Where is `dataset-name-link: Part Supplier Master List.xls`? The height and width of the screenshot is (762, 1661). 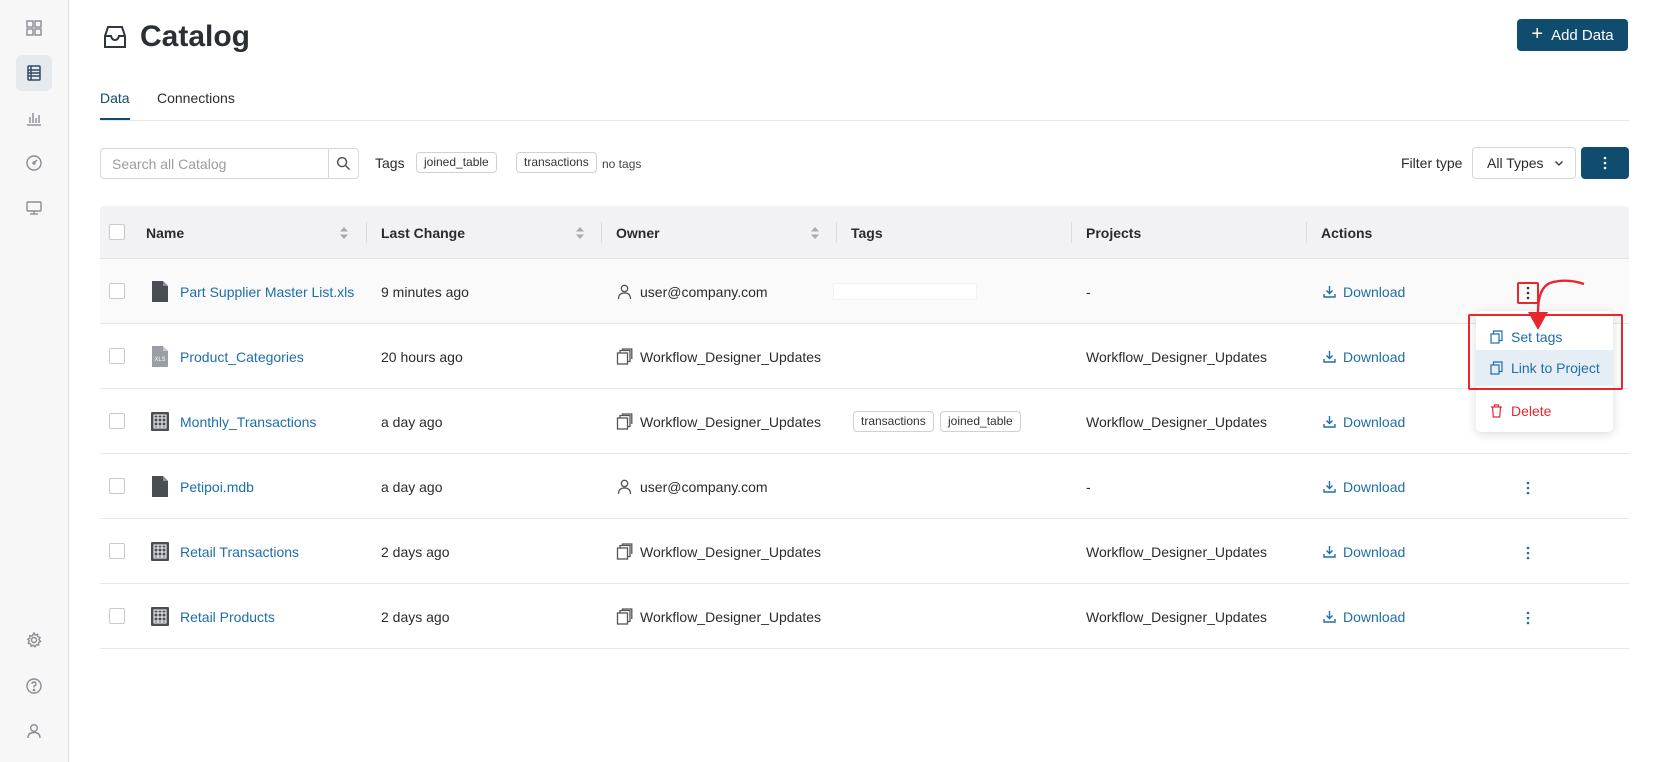 dataset-name-link: Part Supplier Master List.xls is located at coordinates (267, 292).